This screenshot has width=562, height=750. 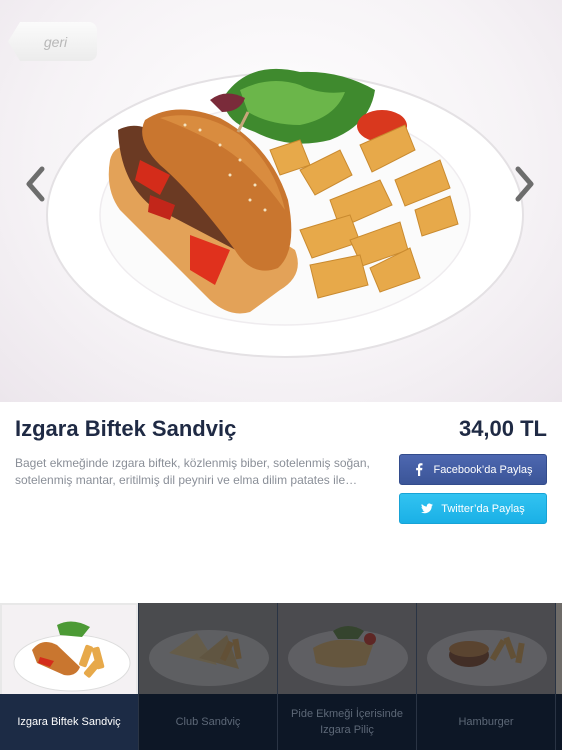 What do you see at coordinates (427, 509) in the screenshot?
I see `twitter-icon` at bounding box center [427, 509].